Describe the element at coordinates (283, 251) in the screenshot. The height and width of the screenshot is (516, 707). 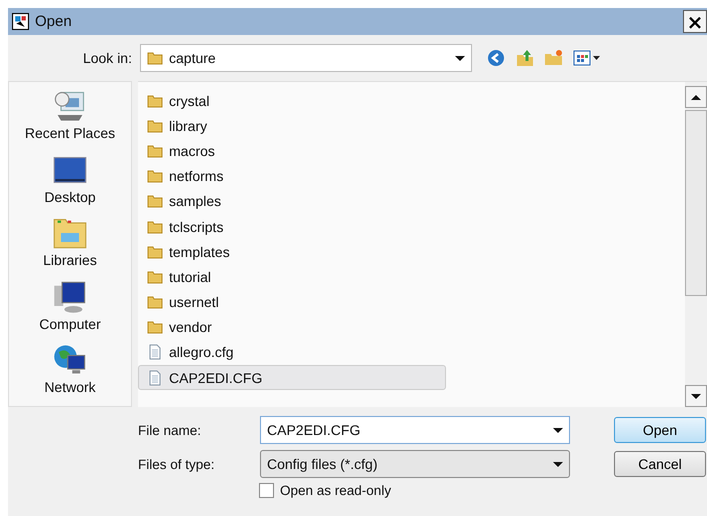
I see `file-item: templates` at that location.